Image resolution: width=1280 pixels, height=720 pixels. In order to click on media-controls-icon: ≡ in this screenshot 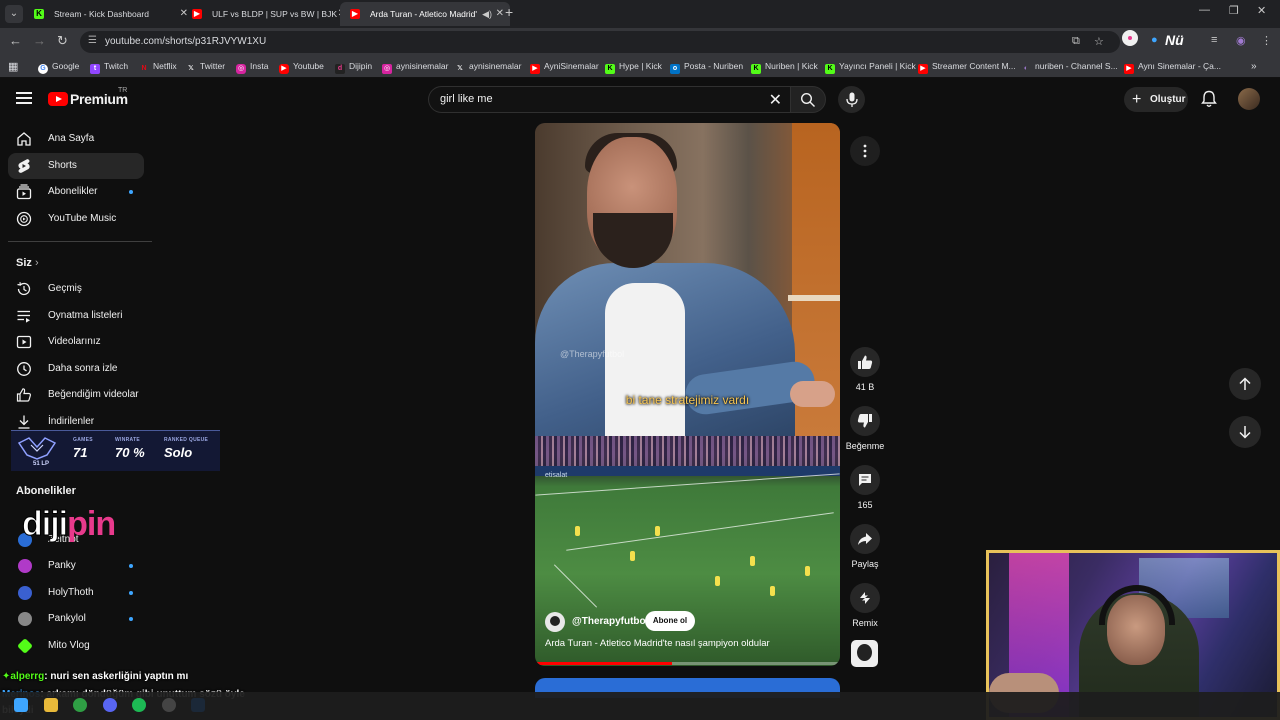, I will do `click(1214, 40)`.